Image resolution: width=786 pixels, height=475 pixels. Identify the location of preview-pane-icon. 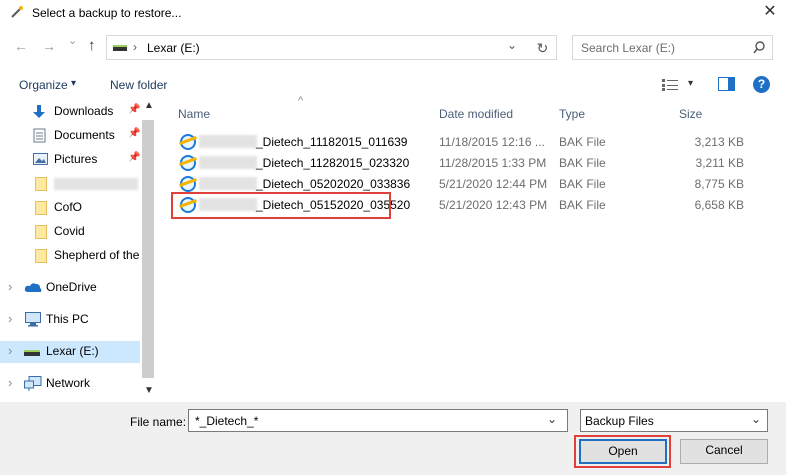
(726, 84).